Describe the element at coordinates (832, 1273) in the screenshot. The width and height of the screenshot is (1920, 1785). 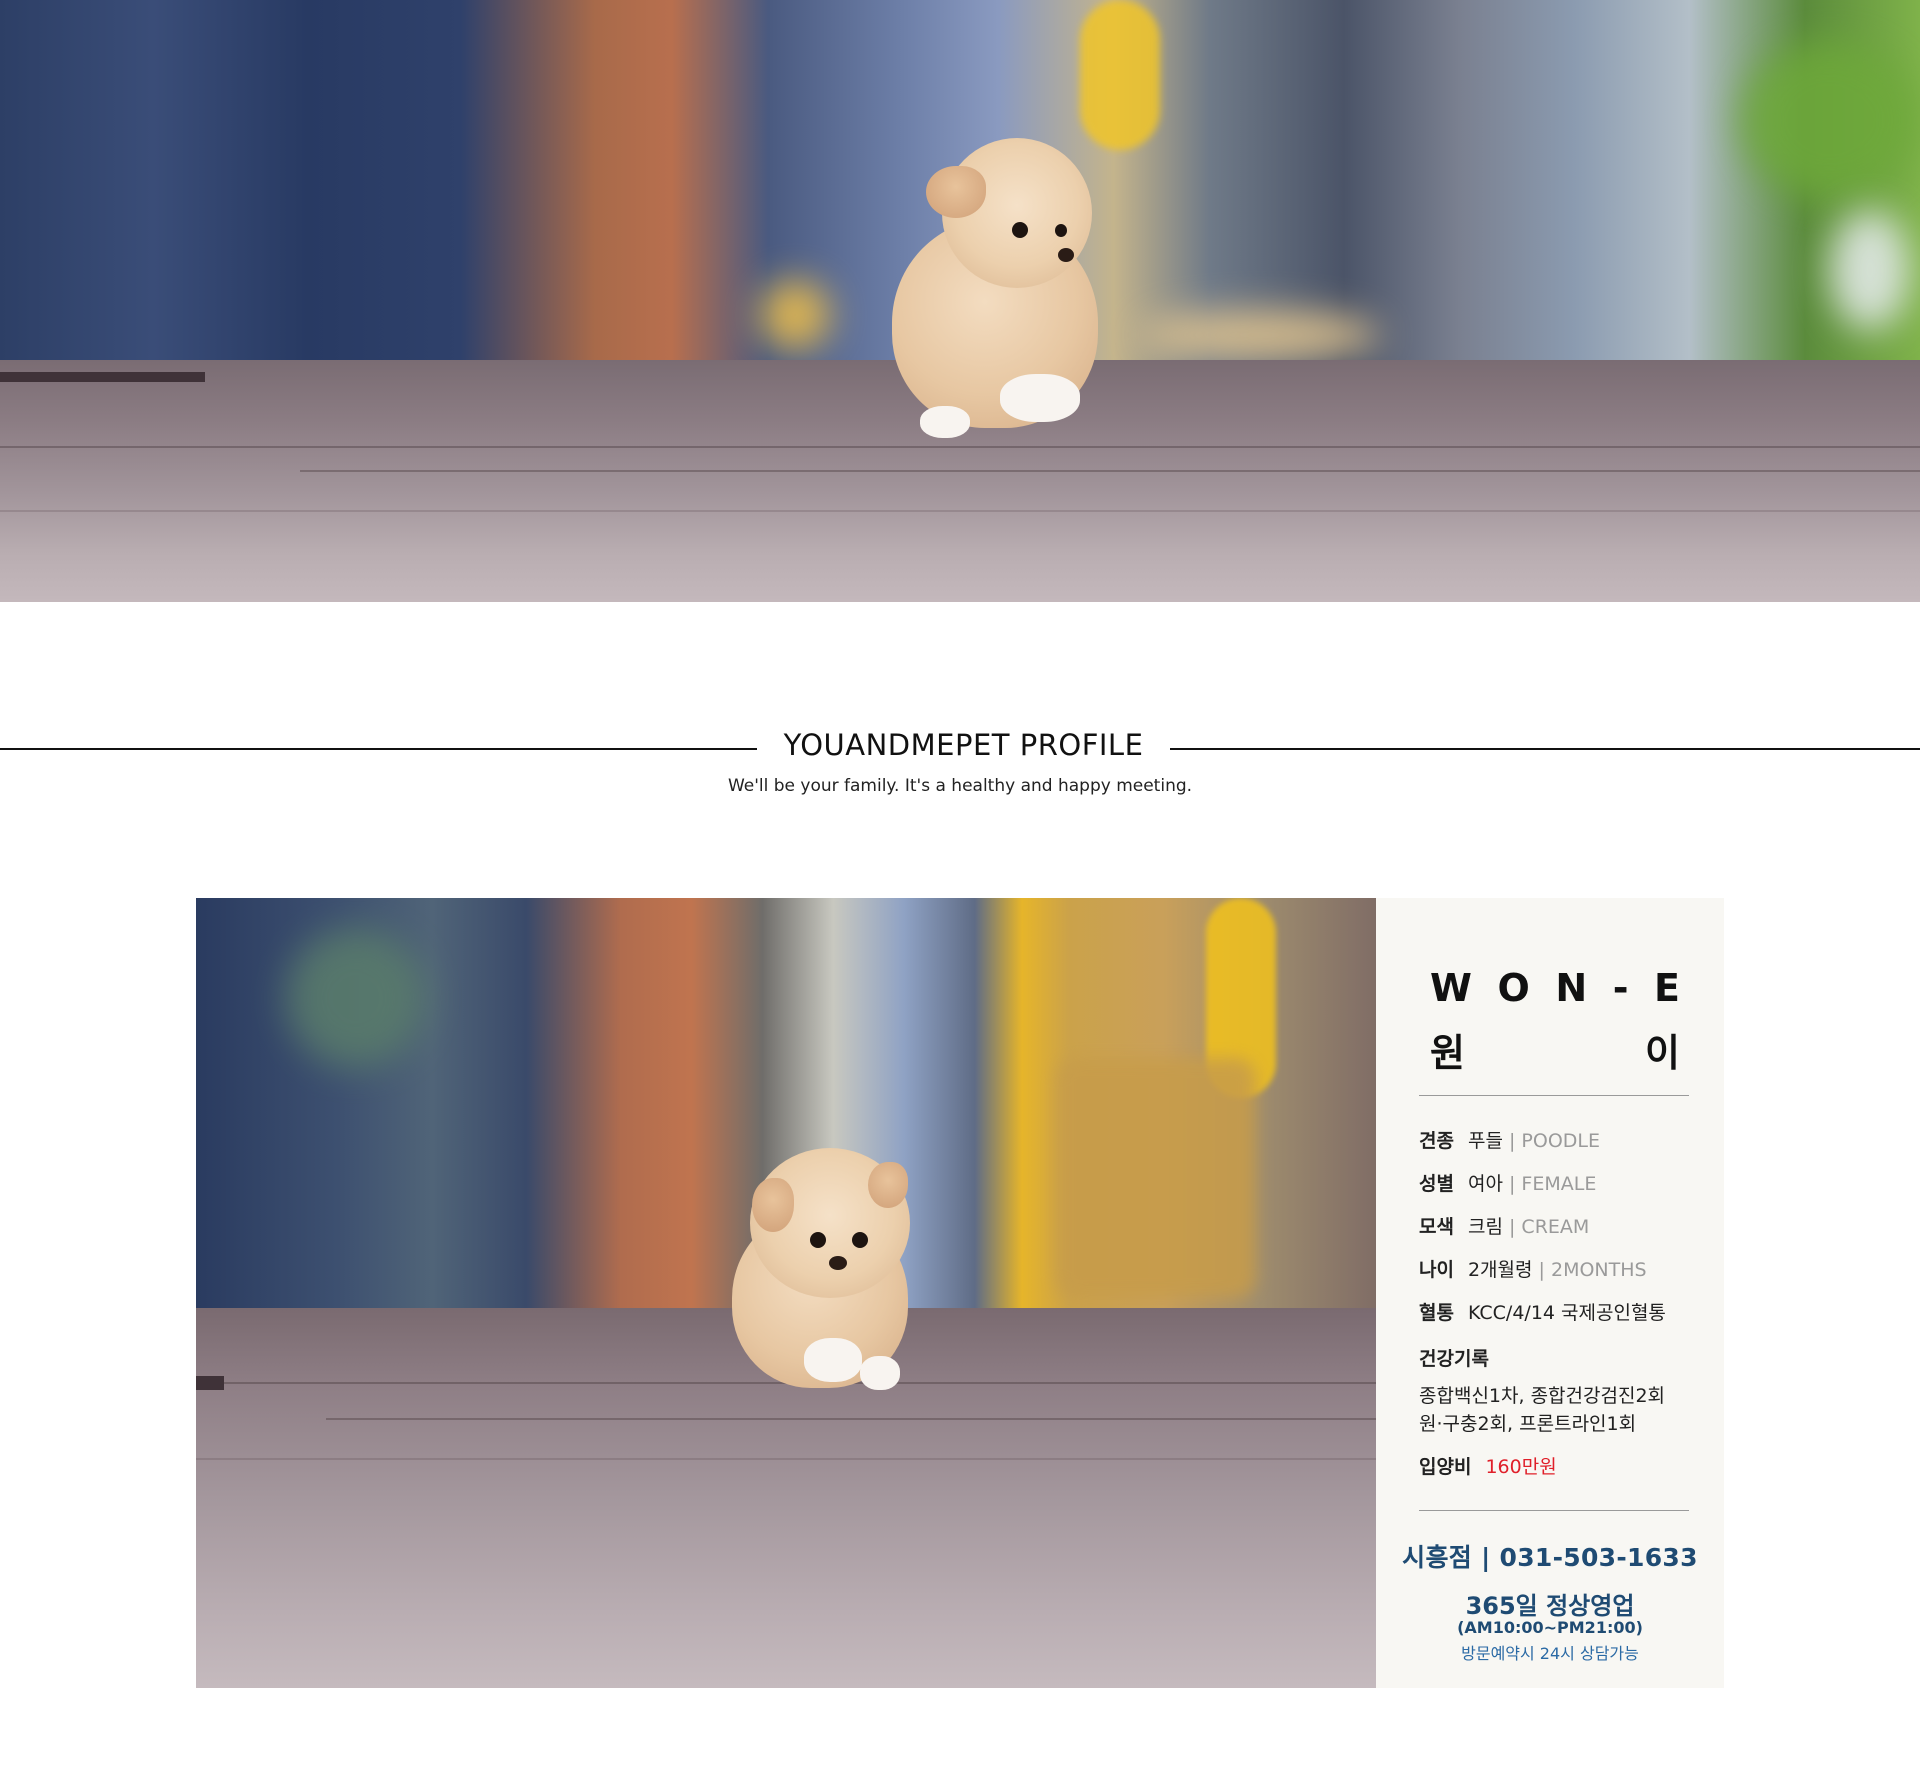
I see `profile-puppy` at that location.